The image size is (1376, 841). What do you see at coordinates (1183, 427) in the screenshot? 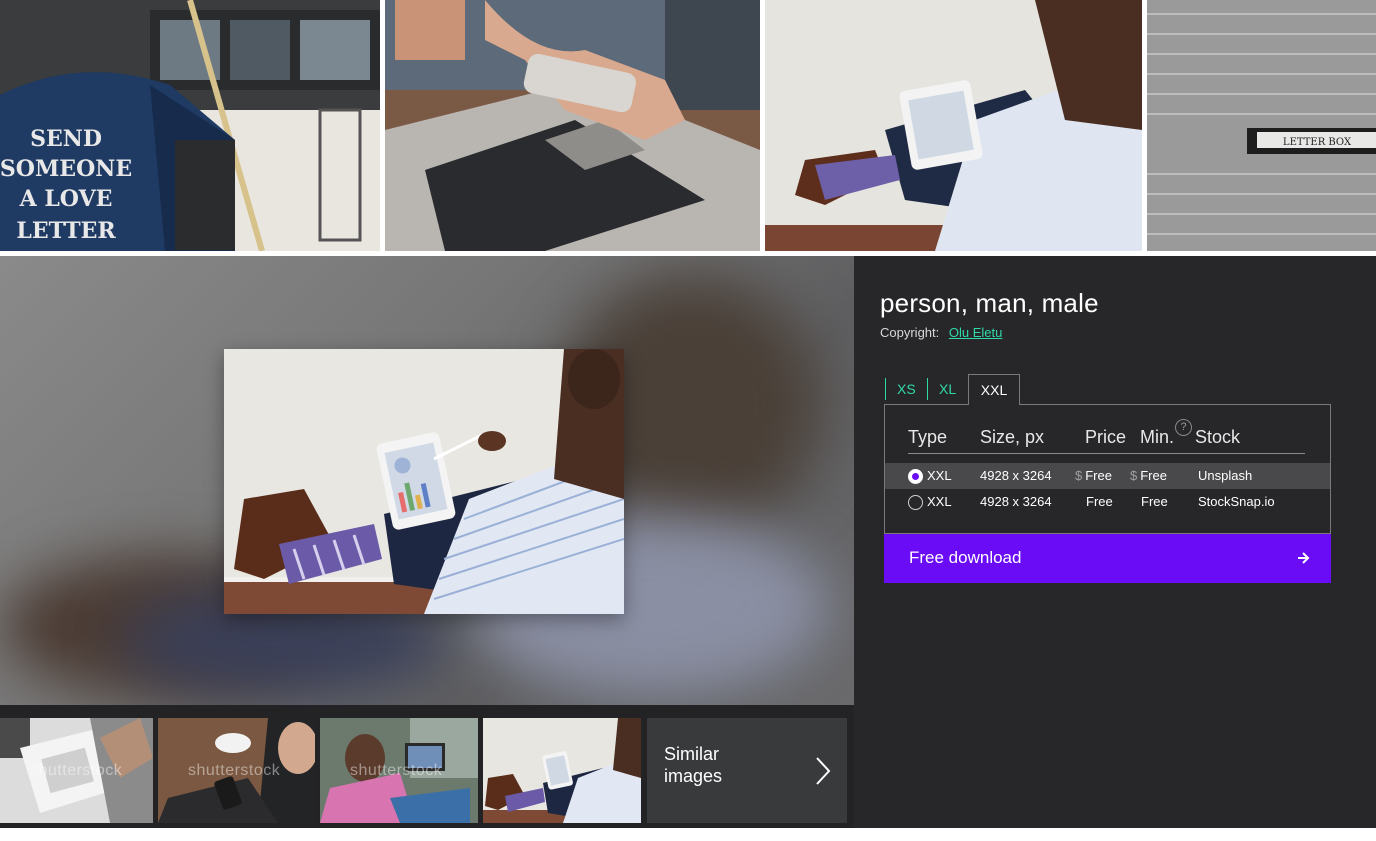
I see `help-circle-icon: ?` at bounding box center [1183, 427].